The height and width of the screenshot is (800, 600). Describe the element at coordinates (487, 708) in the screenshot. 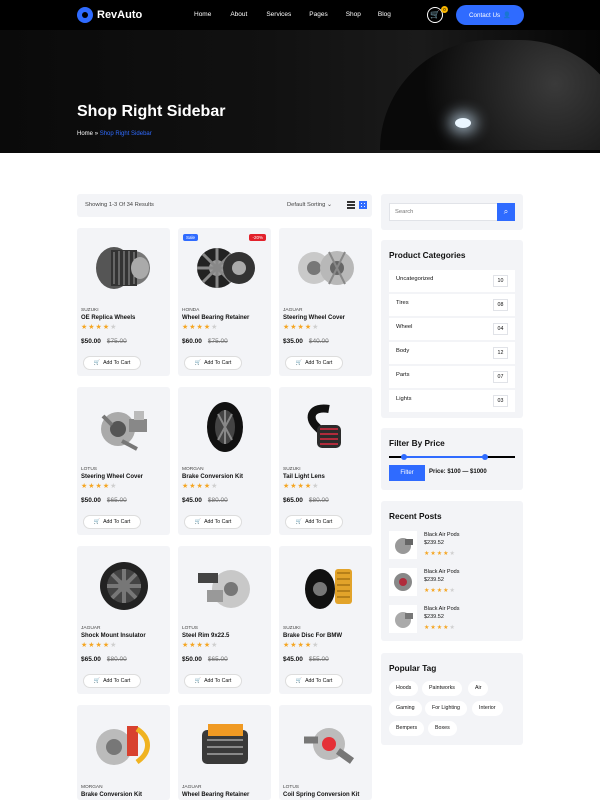

I see `tag-interior: Interior` at that location.